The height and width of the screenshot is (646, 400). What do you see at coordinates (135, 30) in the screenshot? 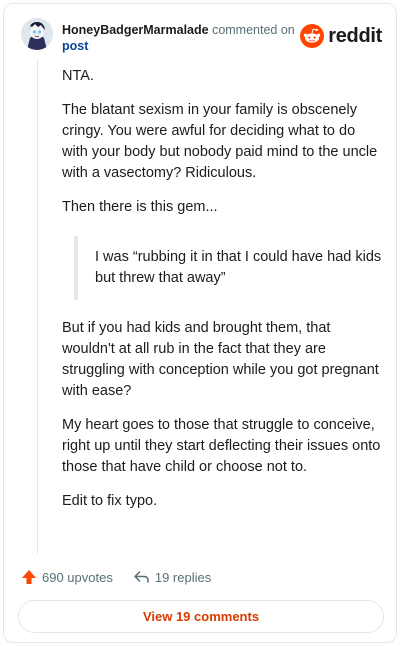
I see `author-name: HoneyBadgerMarmalade` at bounding box center [135, 30].